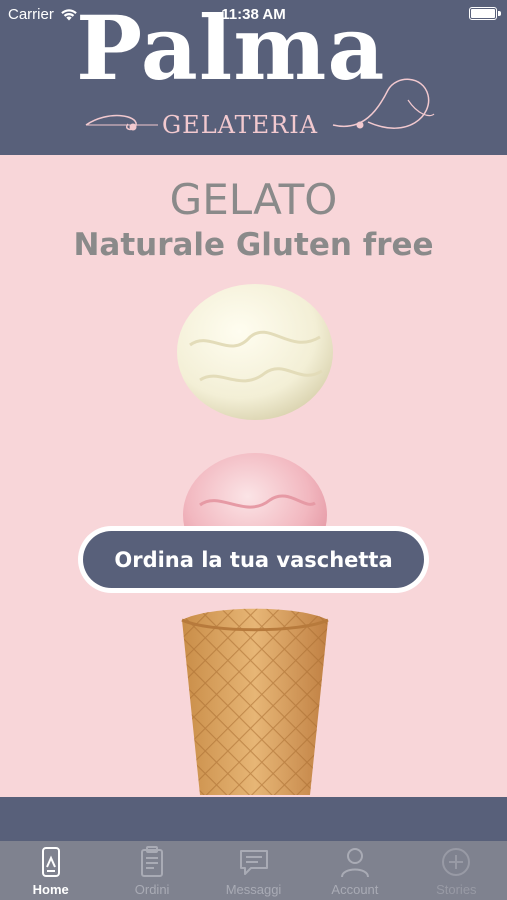  Describe the element at coordinates (152, 889) in the screenshot. I see `tab-ordini-label: Ordini` at that location.